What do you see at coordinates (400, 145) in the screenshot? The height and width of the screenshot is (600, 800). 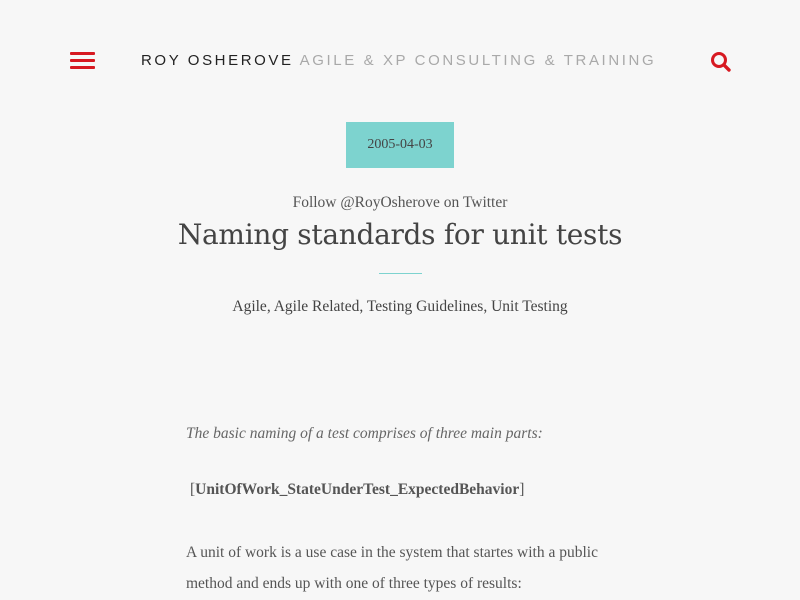 I see `post-date-badge: 2005-04-03` at bounding box center [400, 145].